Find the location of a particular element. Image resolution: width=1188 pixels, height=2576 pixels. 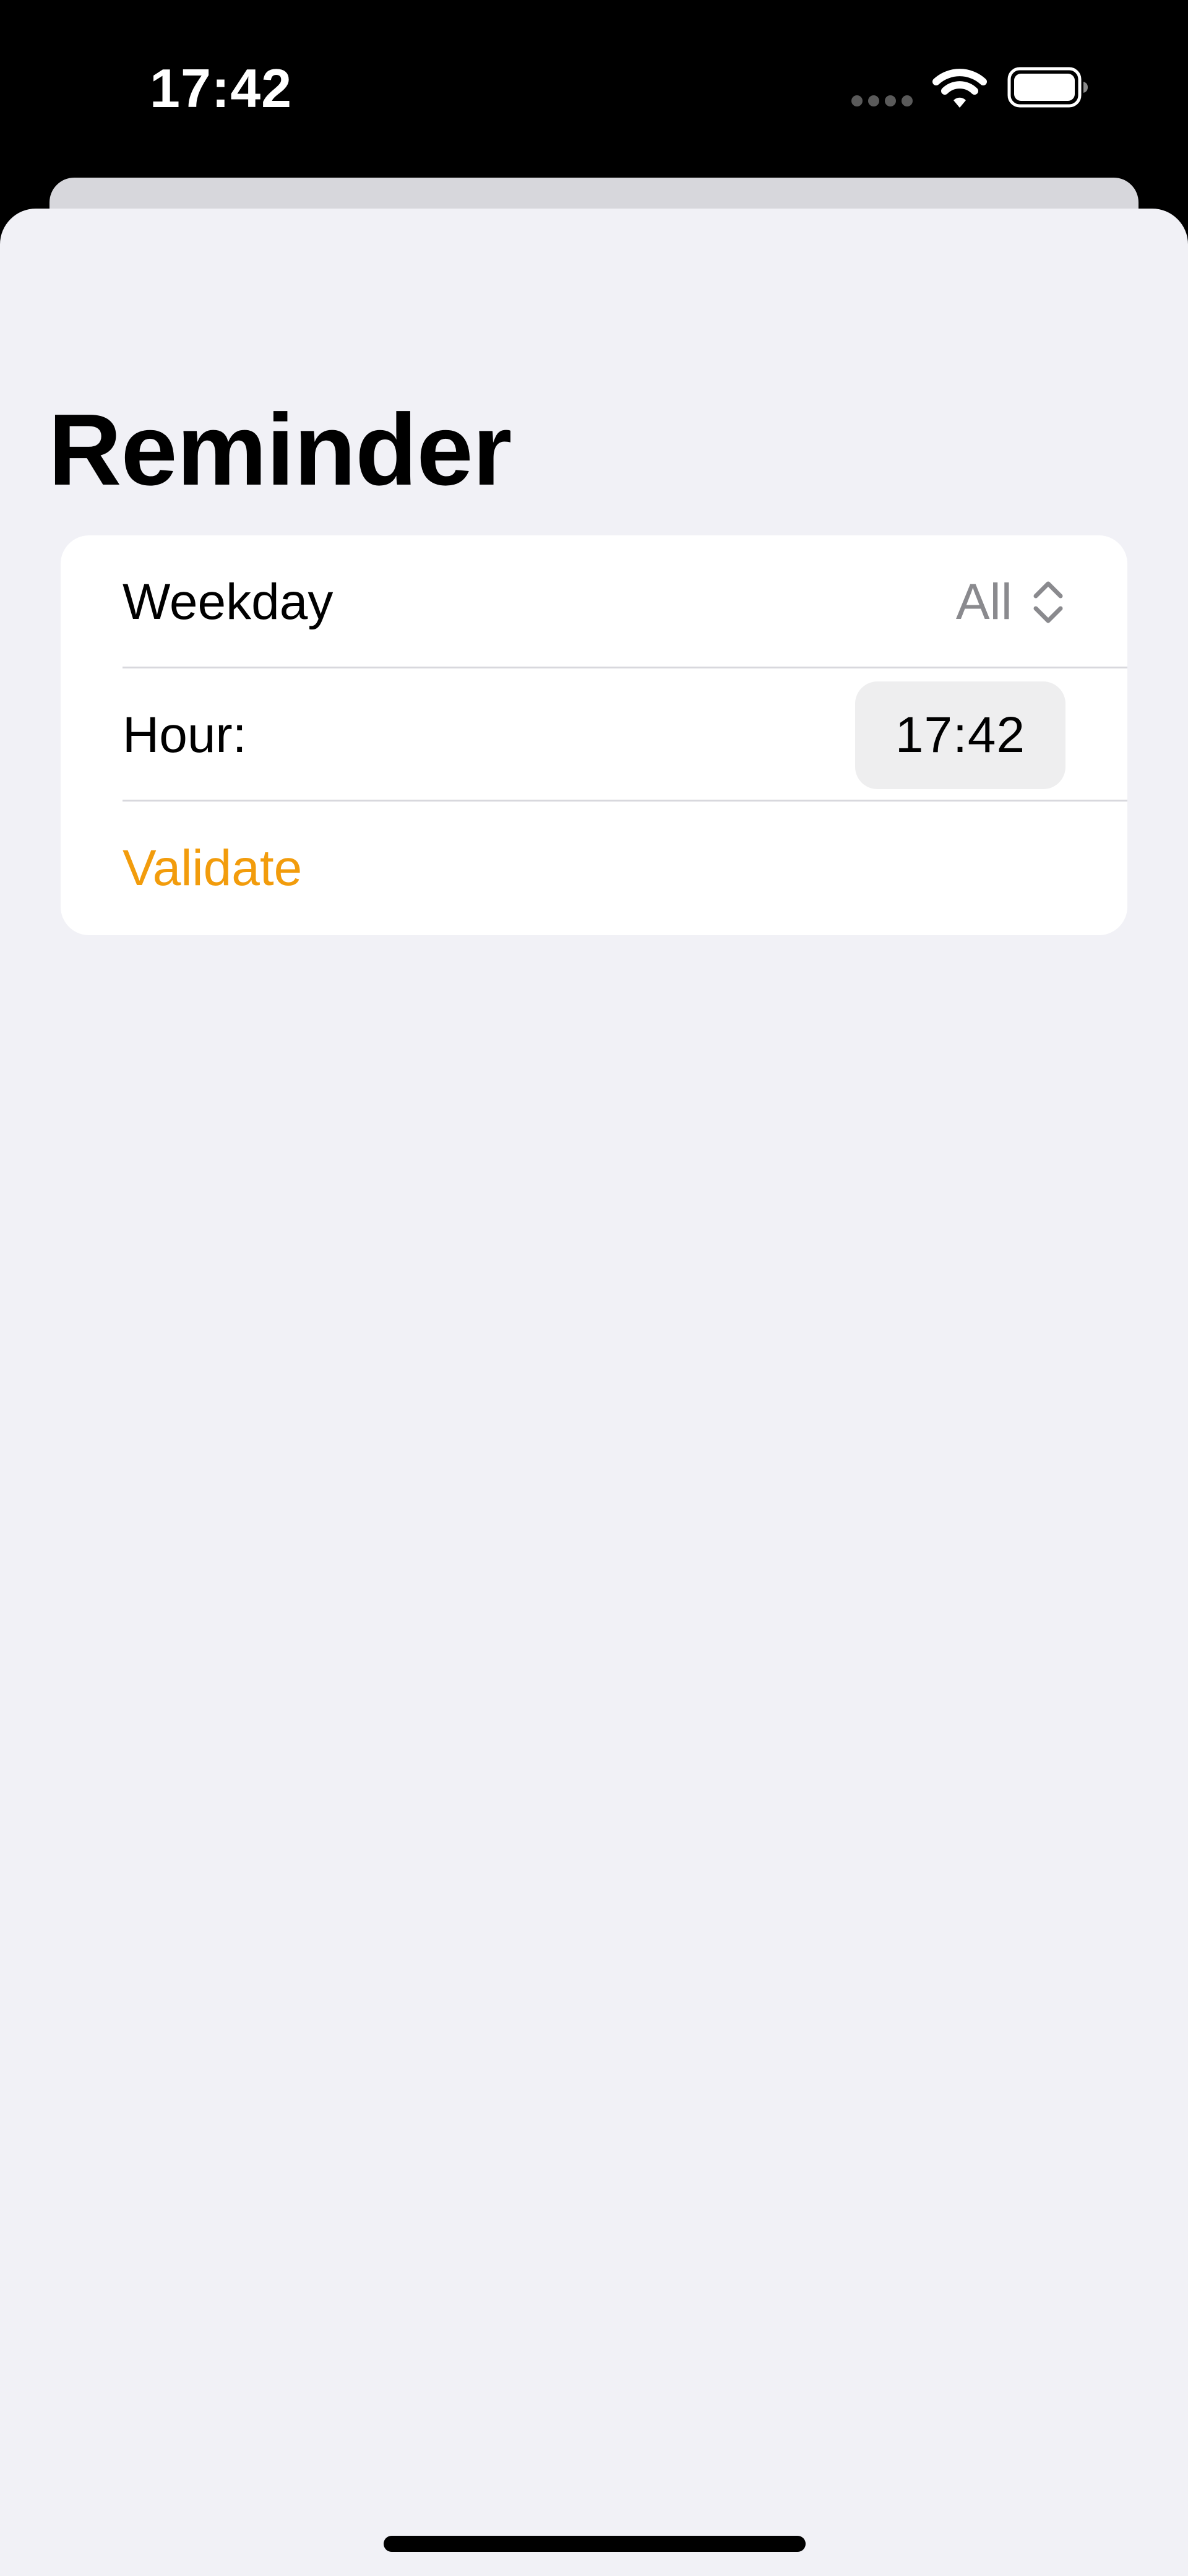

weekday-picker-value: All is located at coordinates (984, 602).